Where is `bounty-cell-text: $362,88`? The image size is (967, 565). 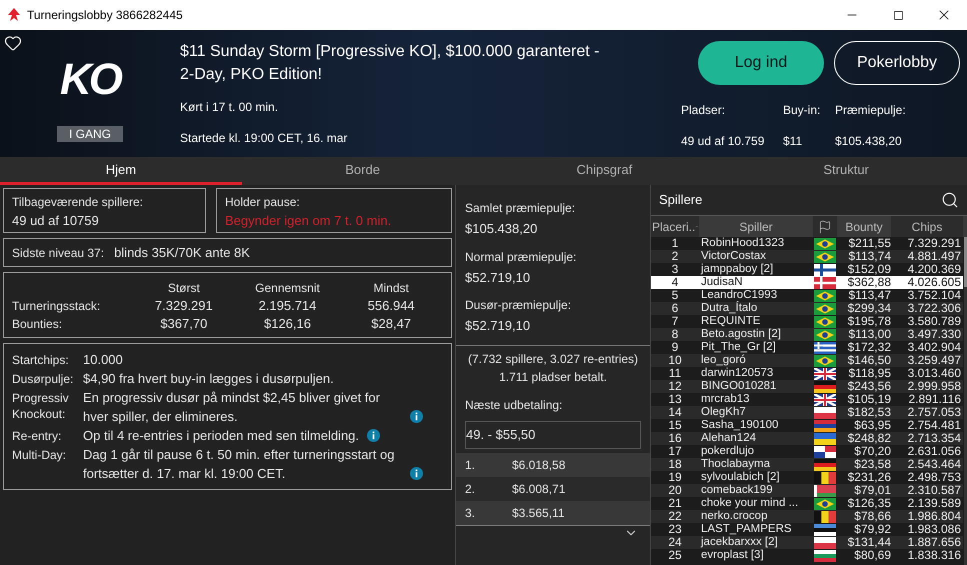
bounty-cell-text: $362,88 is located at coordinates (868, 282).